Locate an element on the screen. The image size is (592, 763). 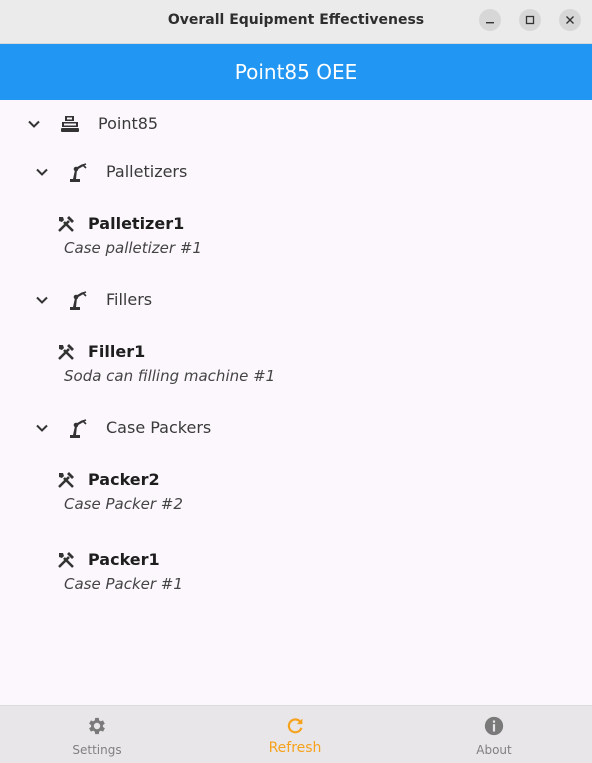
enterprise-icon is located at coordinates (70, 124).